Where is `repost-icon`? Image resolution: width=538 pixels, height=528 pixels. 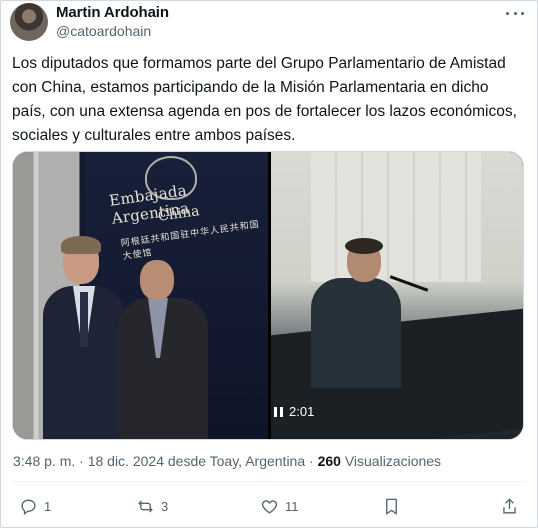 repost-icon is located at coordinates (145, 506).